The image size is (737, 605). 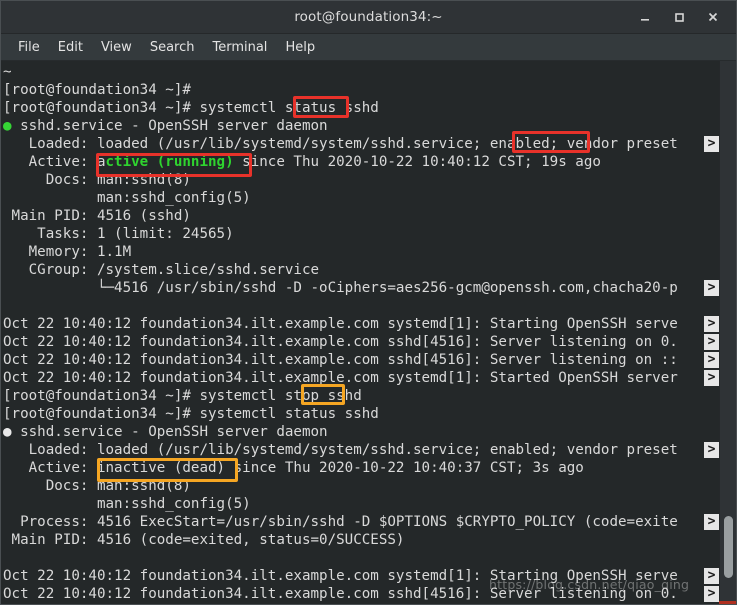 What do you see at coordinates (727, 602) in the screenshot?
I see `bottom-accent-bar` at bounding box center [727, 602].